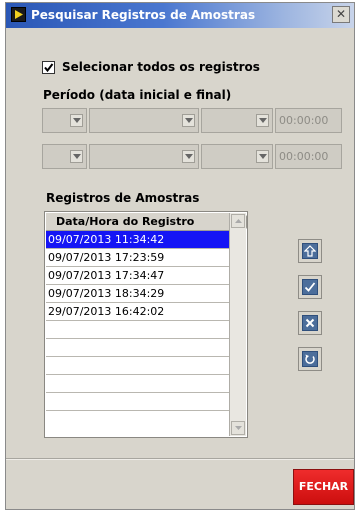  Describe the element at coordinates (308, 156) in the screenshot. I see `end-time-field: 00:00:00` at that location.